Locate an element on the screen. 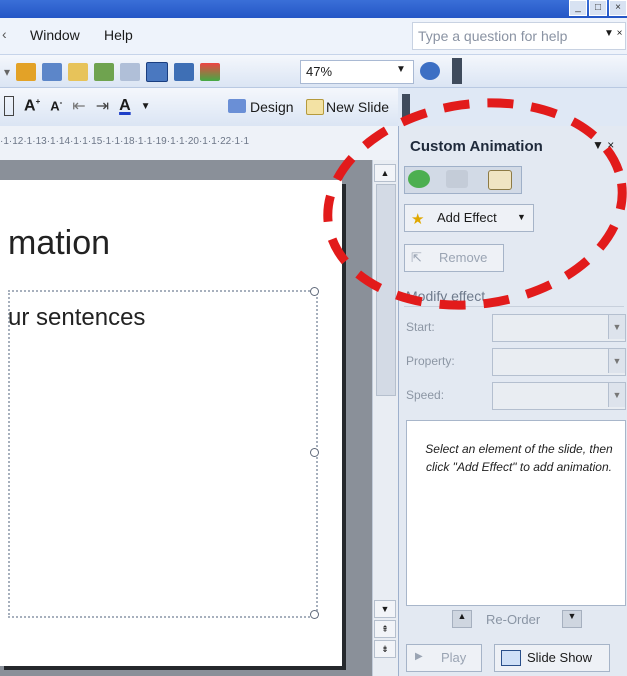 The height and width of the screenshot is (676, 627). design-icon is located at coordinates (237, 106).